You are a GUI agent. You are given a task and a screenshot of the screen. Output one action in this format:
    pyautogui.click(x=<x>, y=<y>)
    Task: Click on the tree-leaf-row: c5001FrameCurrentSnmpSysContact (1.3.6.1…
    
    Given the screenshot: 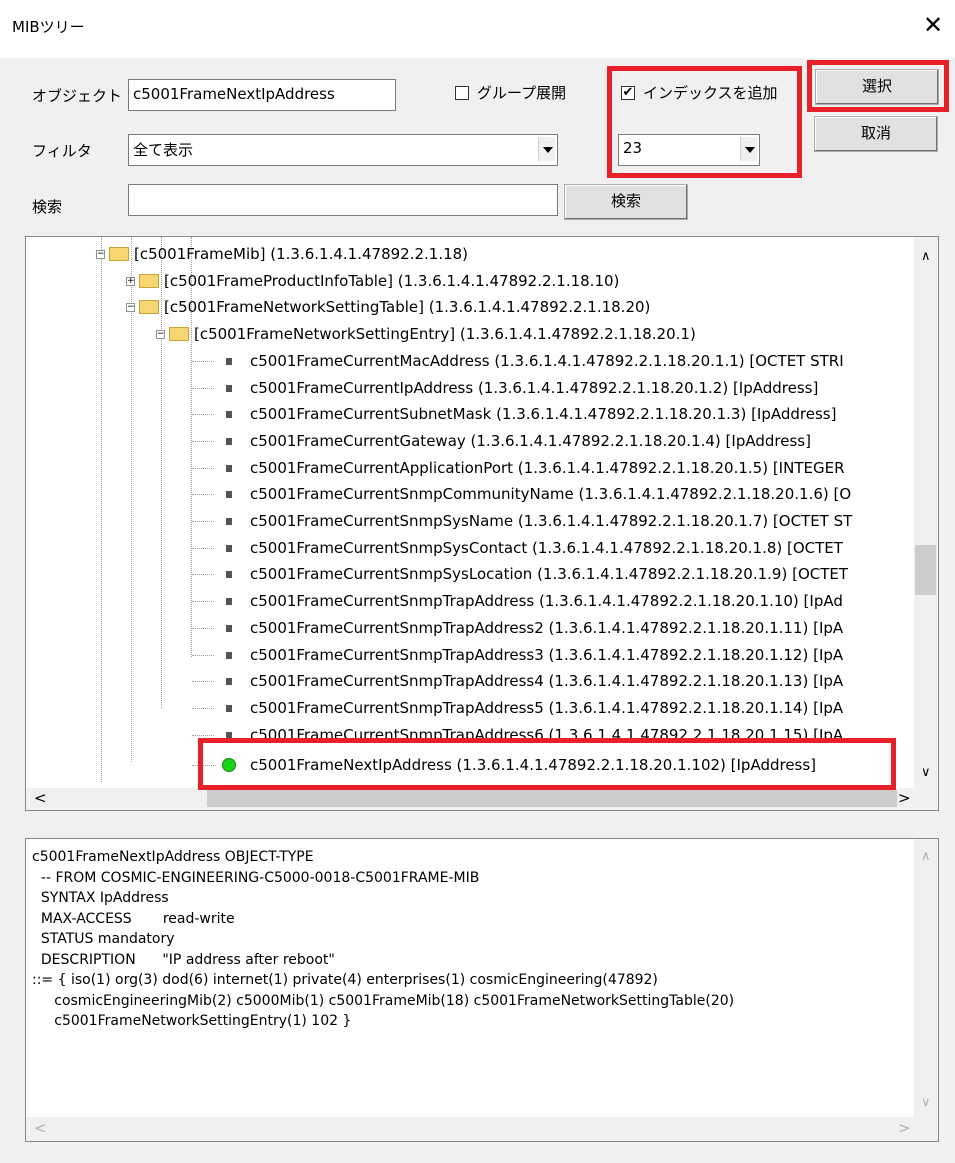 What is the action you would take?
    pyautogui.click(x=469, y=548)
    